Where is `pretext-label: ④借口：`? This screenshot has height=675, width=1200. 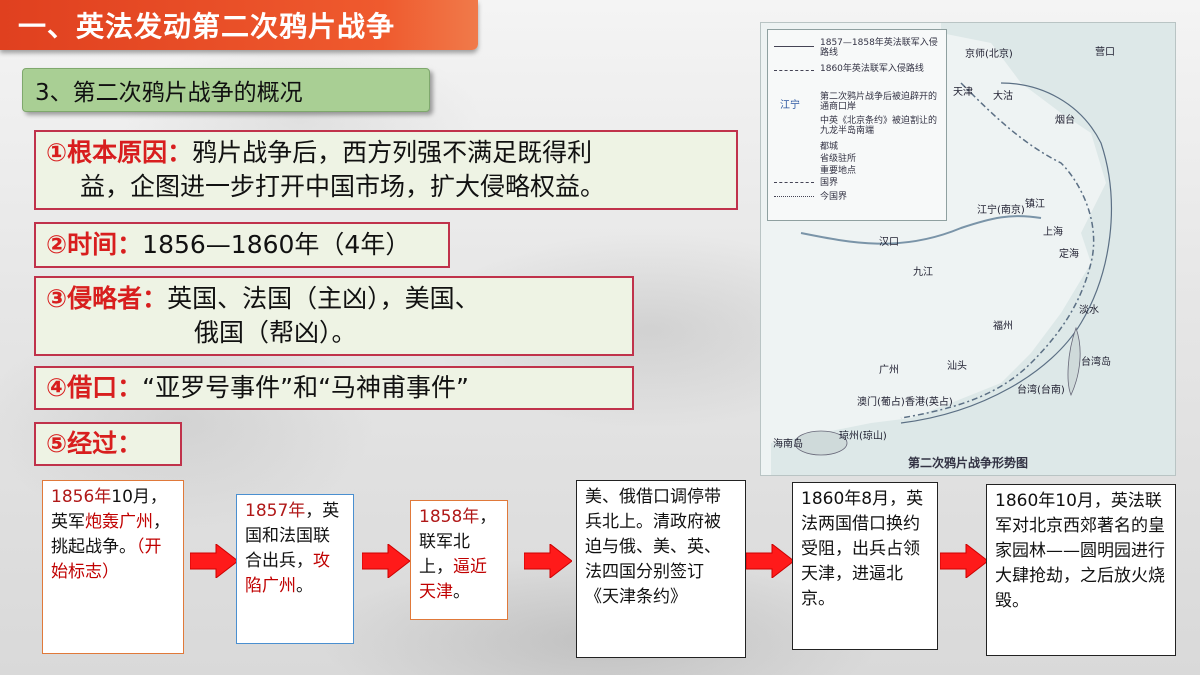 pretext-label: ④借口： is located at coordinates (94, 387).